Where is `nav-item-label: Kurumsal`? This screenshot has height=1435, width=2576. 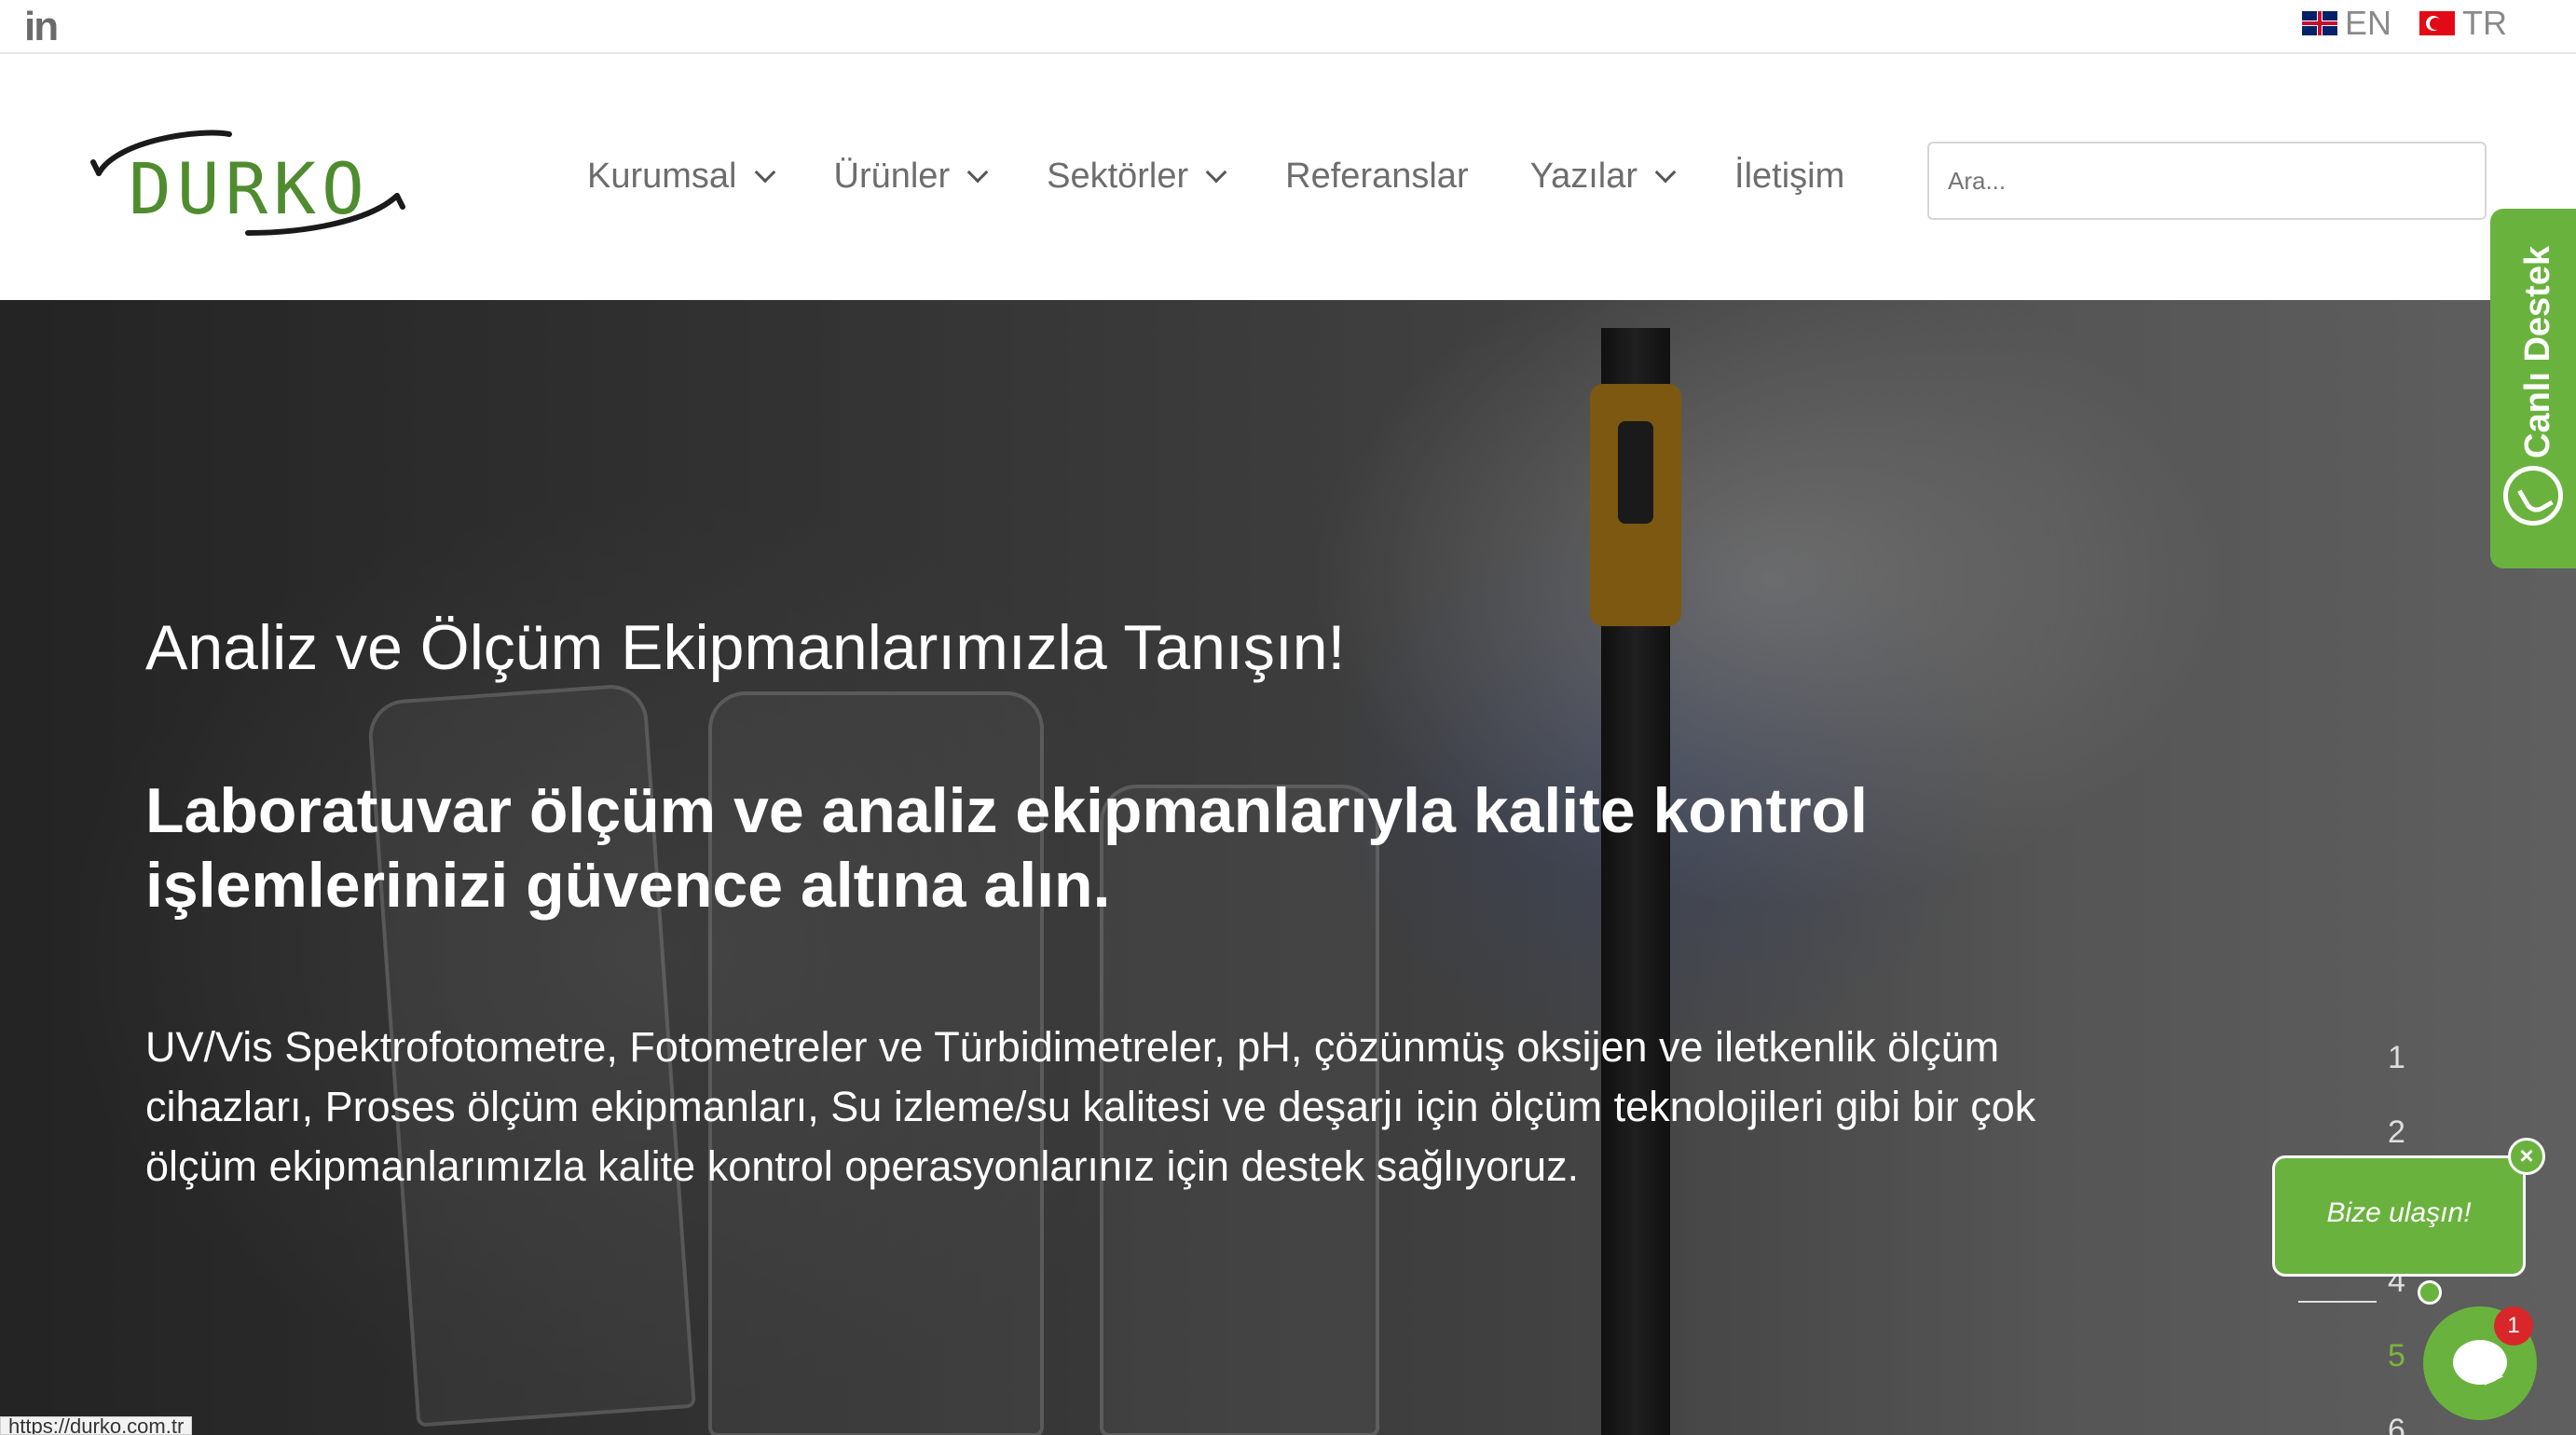 nav-item-label: Kurumsal is located at coordinates (662, 176).